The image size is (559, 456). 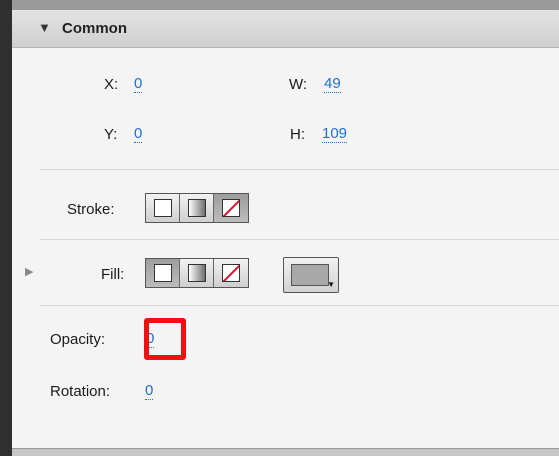 What do you see at coordinates (335, 134) in the screenshot?
I see `h-value: 109` at bounding box center [335, 134].